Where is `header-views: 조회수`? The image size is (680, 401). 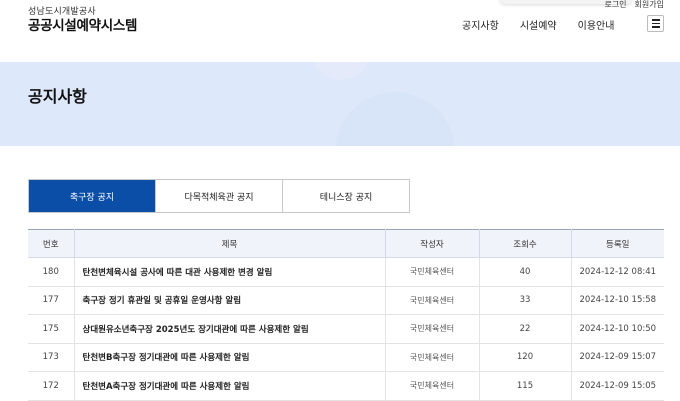
header-views: 조회수 is located at coordinates (525, 243).